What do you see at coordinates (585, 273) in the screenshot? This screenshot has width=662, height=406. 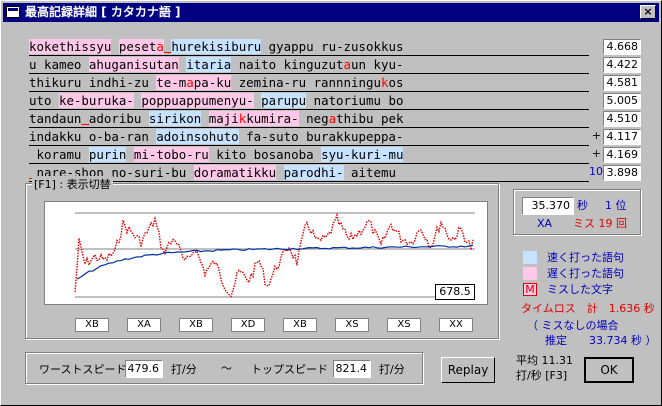 I see `legend-slow: 遅く打った語句` at bounding box center [585, 273].